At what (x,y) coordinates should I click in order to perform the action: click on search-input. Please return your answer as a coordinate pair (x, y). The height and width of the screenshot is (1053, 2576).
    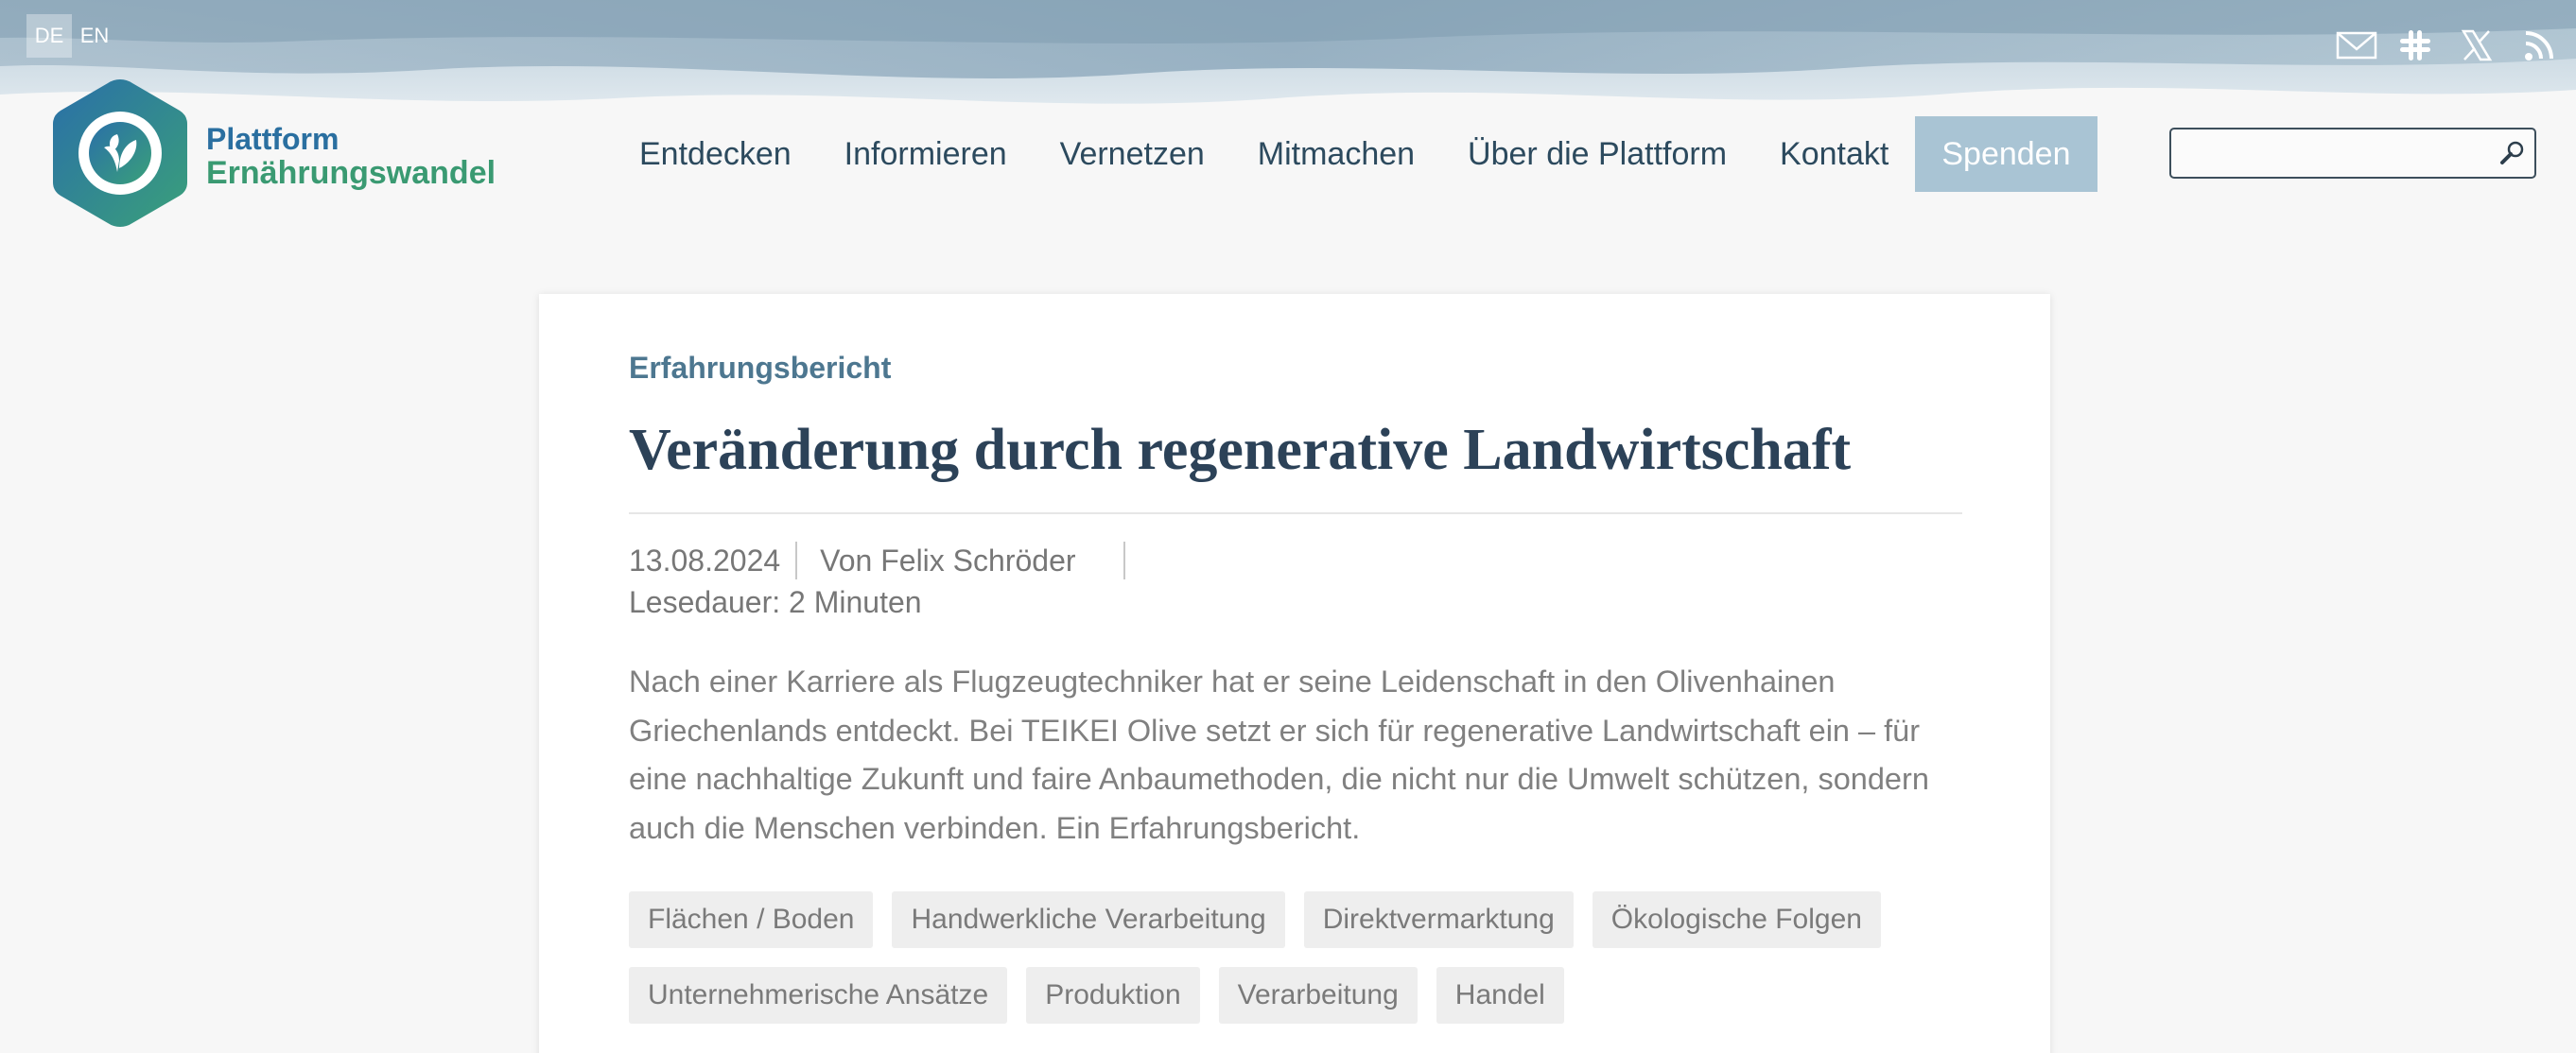
    Looking at the image, I should click on (2332, 153).